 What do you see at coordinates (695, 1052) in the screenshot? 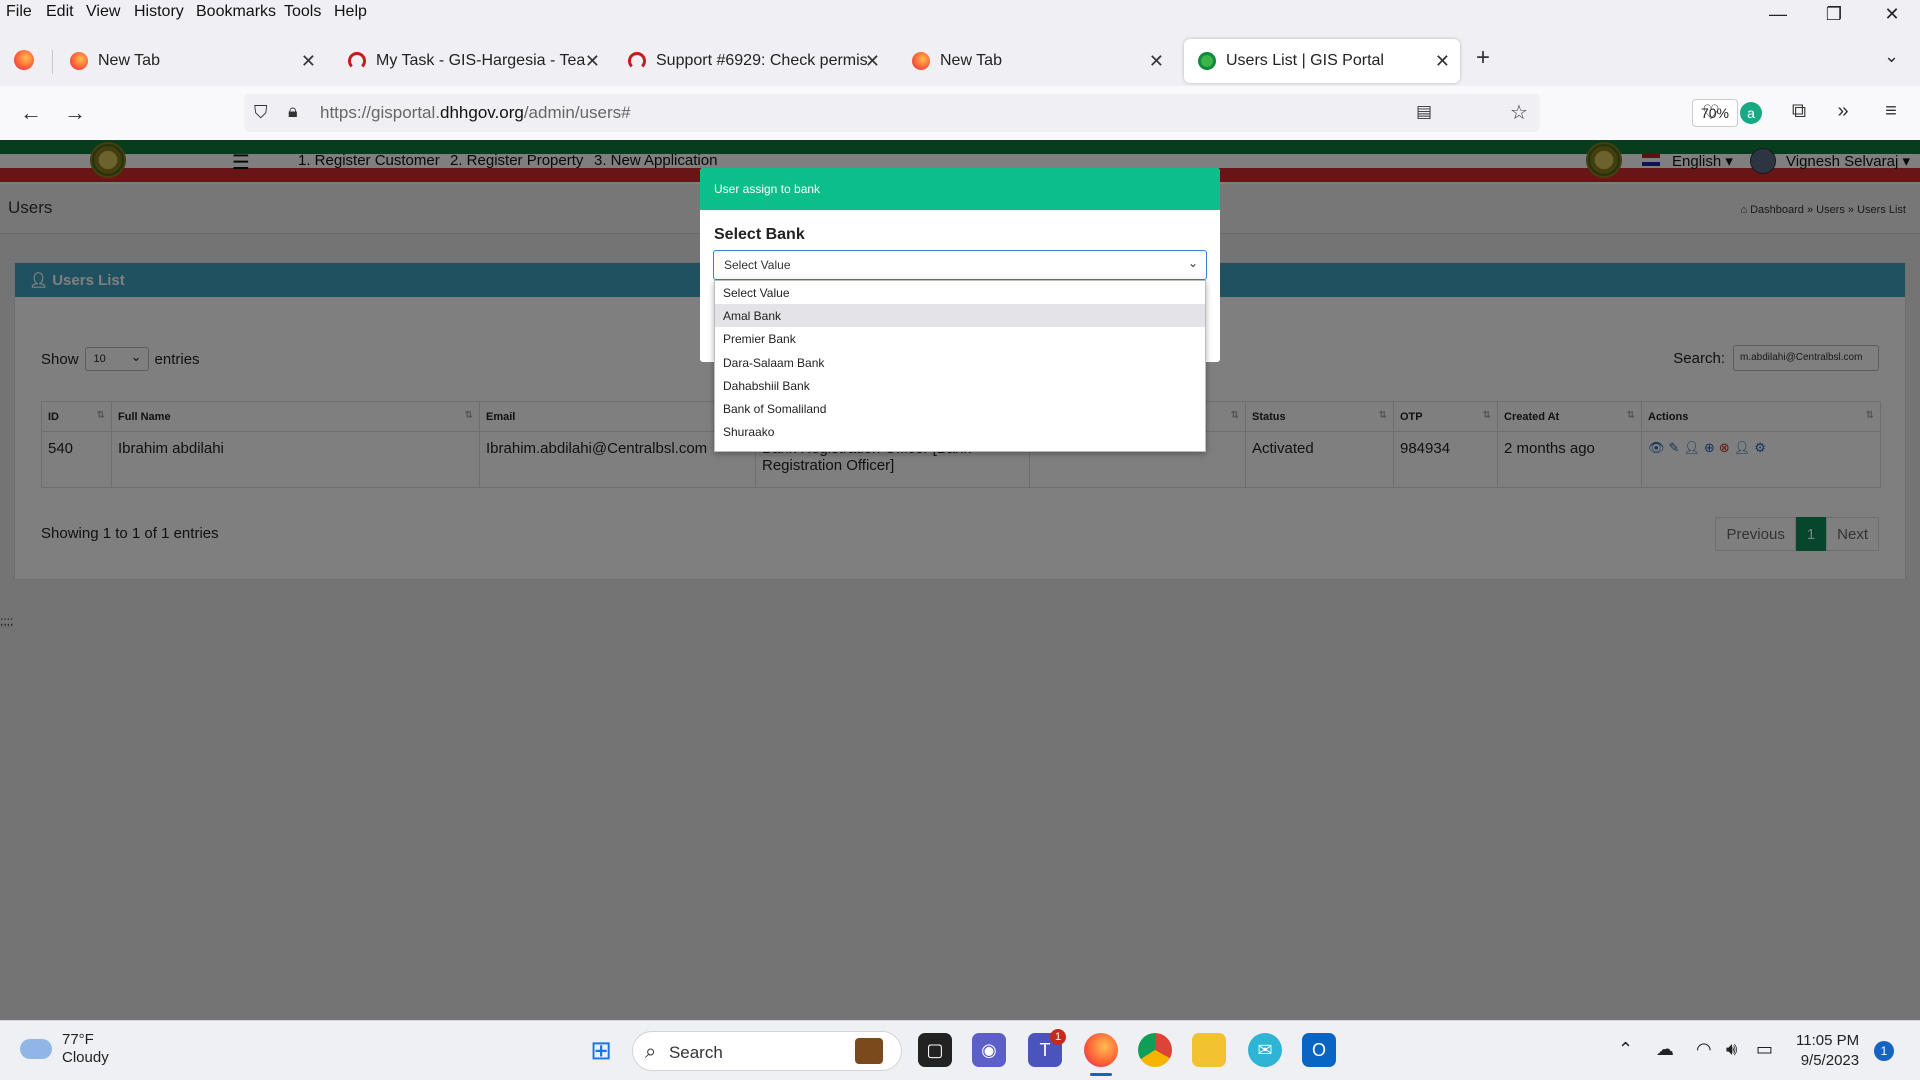
I see `taskbar-search-label: Search` at bounding box center [695, 1052].